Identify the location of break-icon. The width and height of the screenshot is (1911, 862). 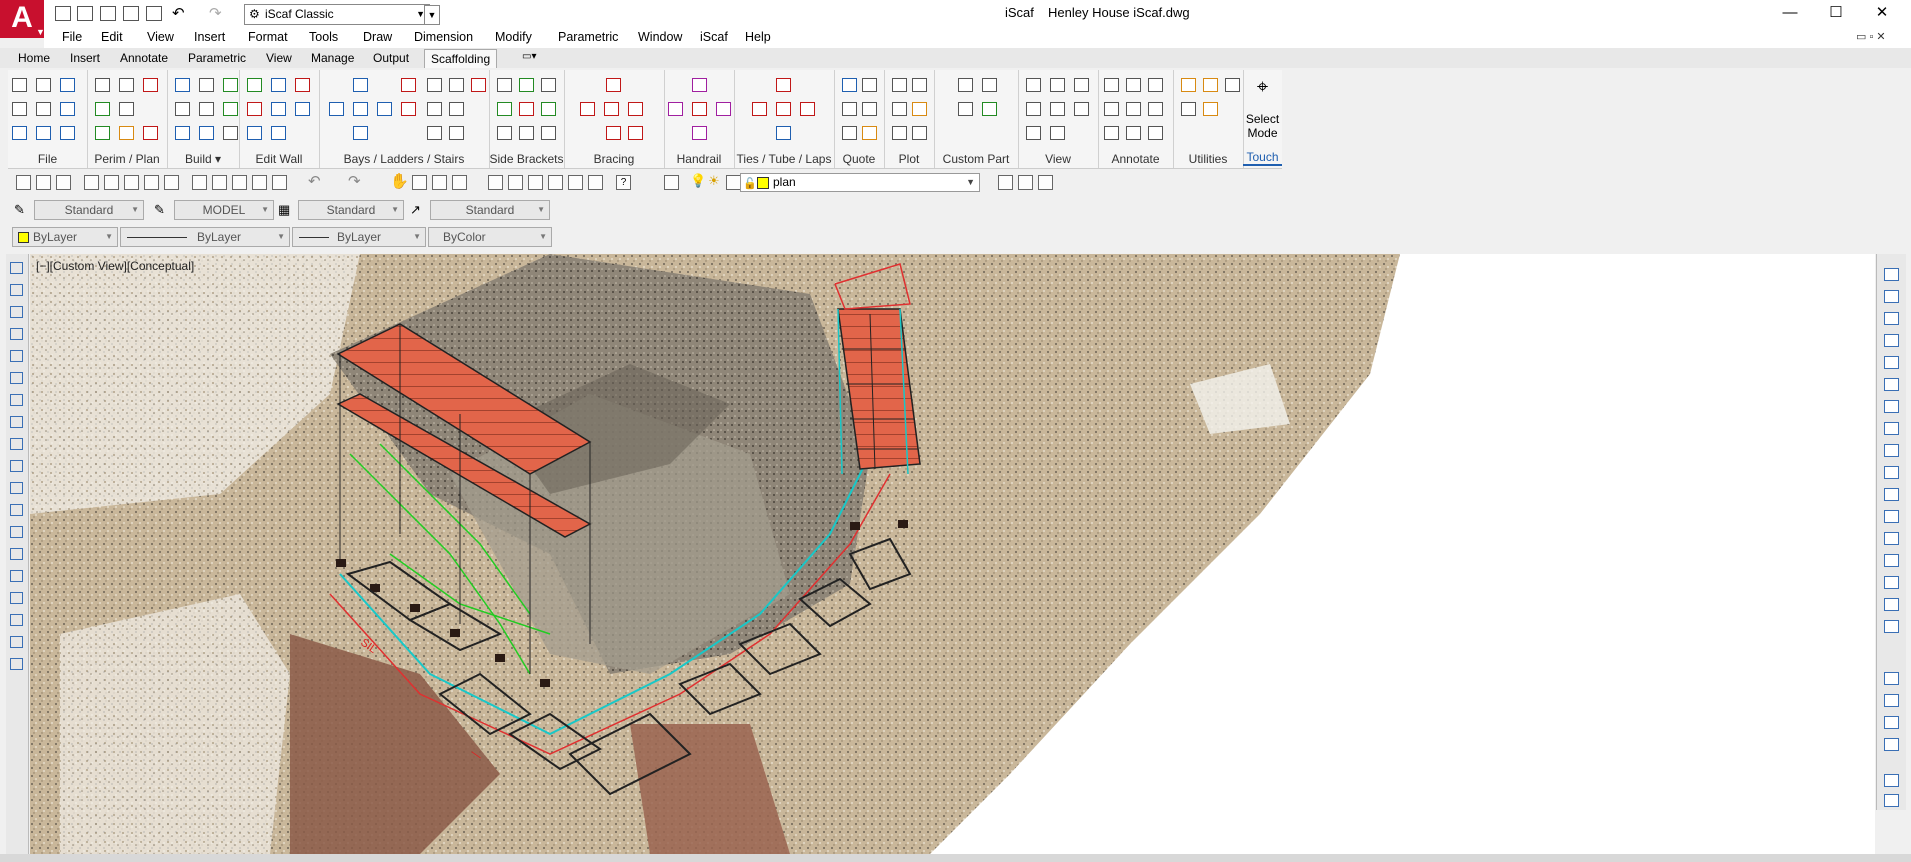
(1891, 516).